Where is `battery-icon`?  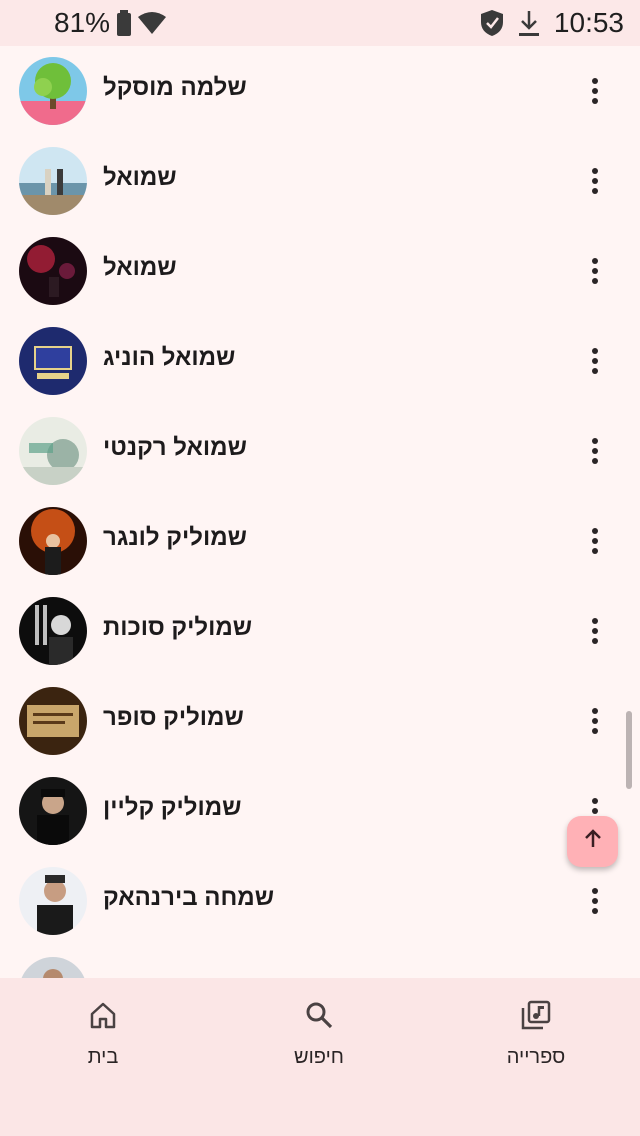 battery-icon is located at coordinates (124, 23).